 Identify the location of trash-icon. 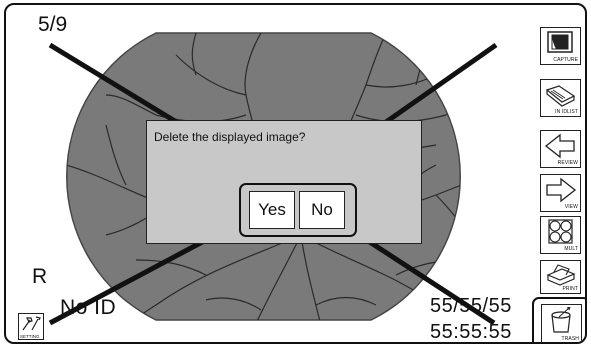
(561, 320).